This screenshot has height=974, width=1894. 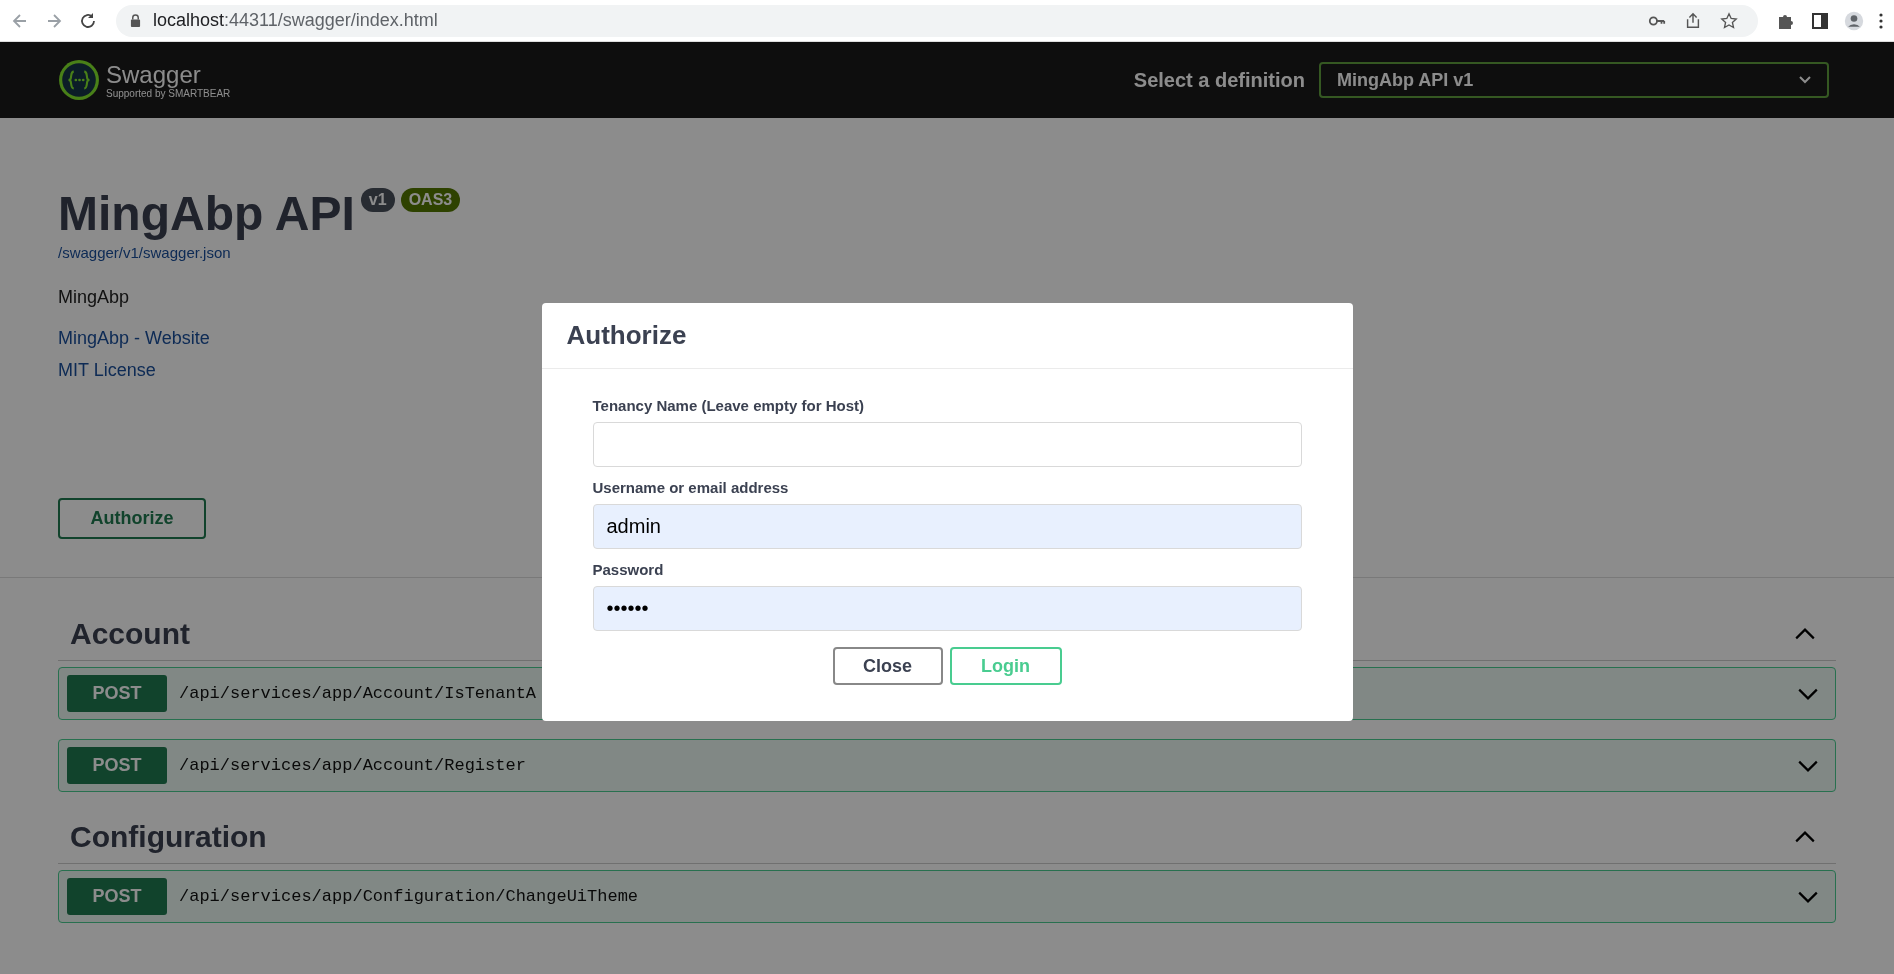 What do you see at coordinates (206, 214) in the screenshot?
I see `api-title: MingAbp API` at bounding box center [206, 214].